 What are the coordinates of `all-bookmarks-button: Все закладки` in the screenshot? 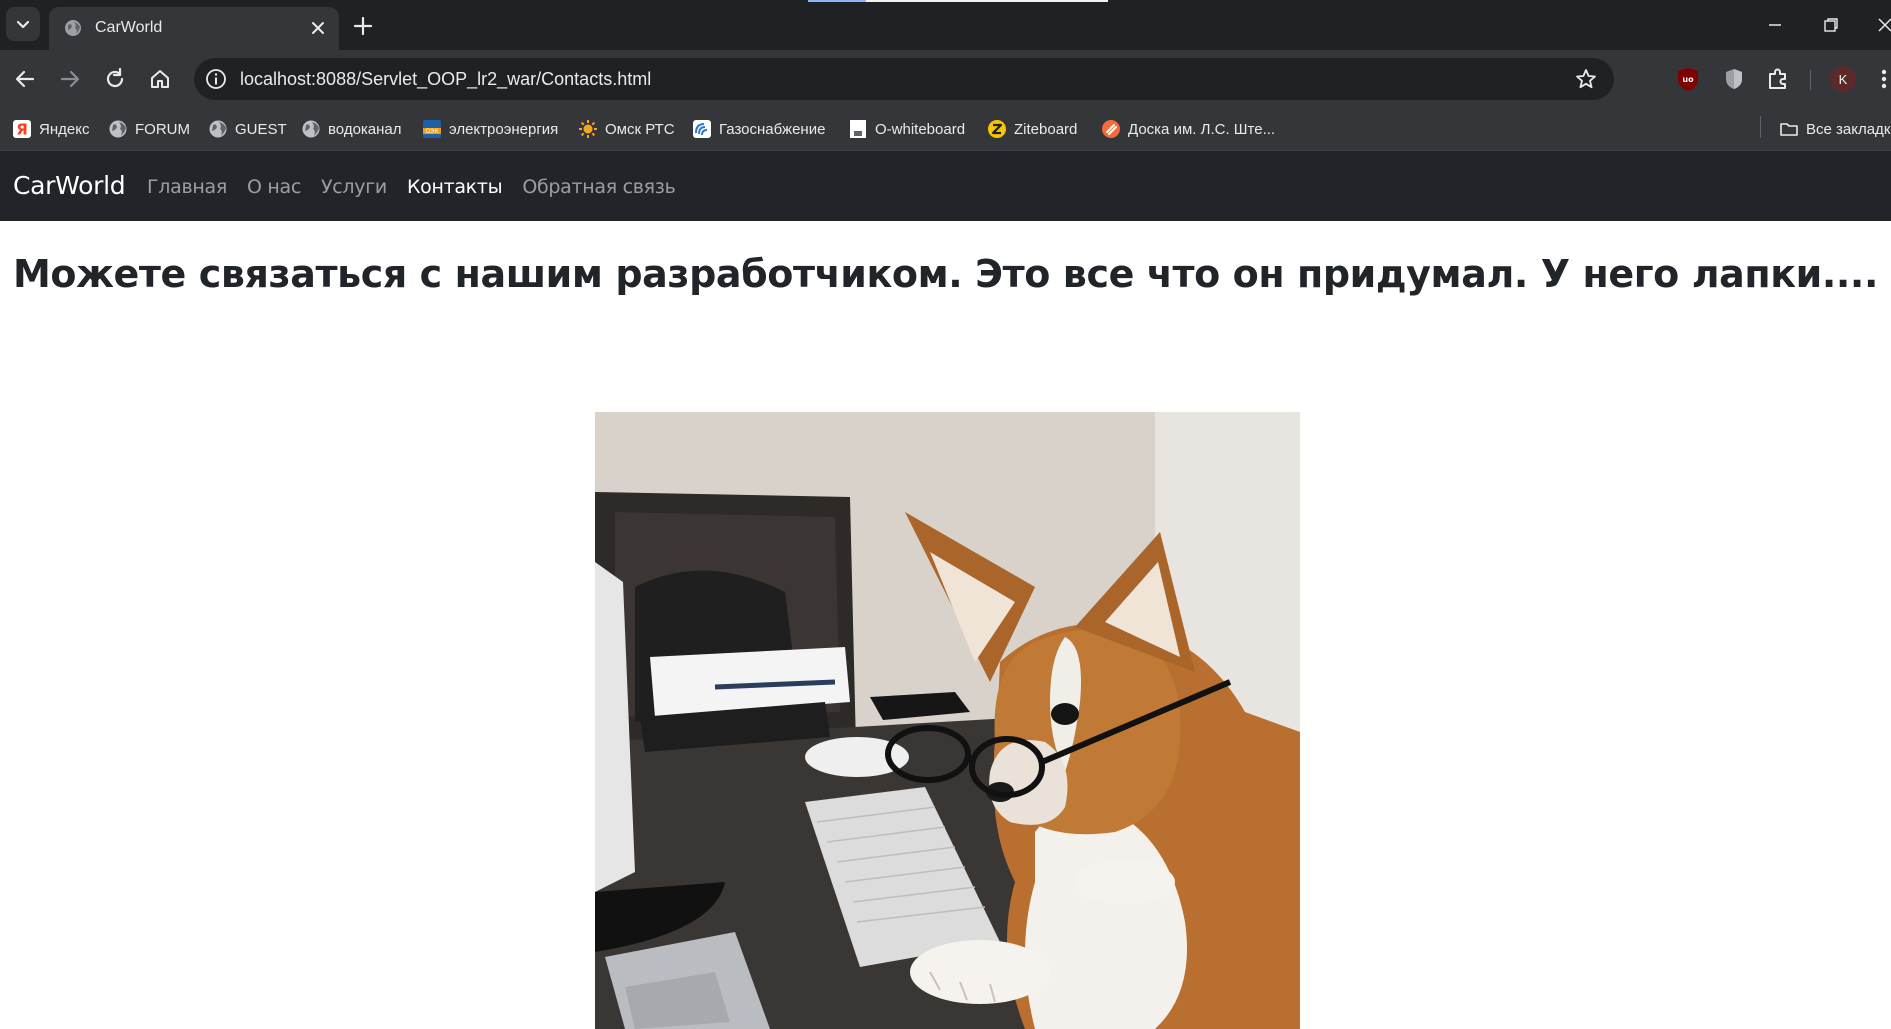 It's located at (1835, 129).